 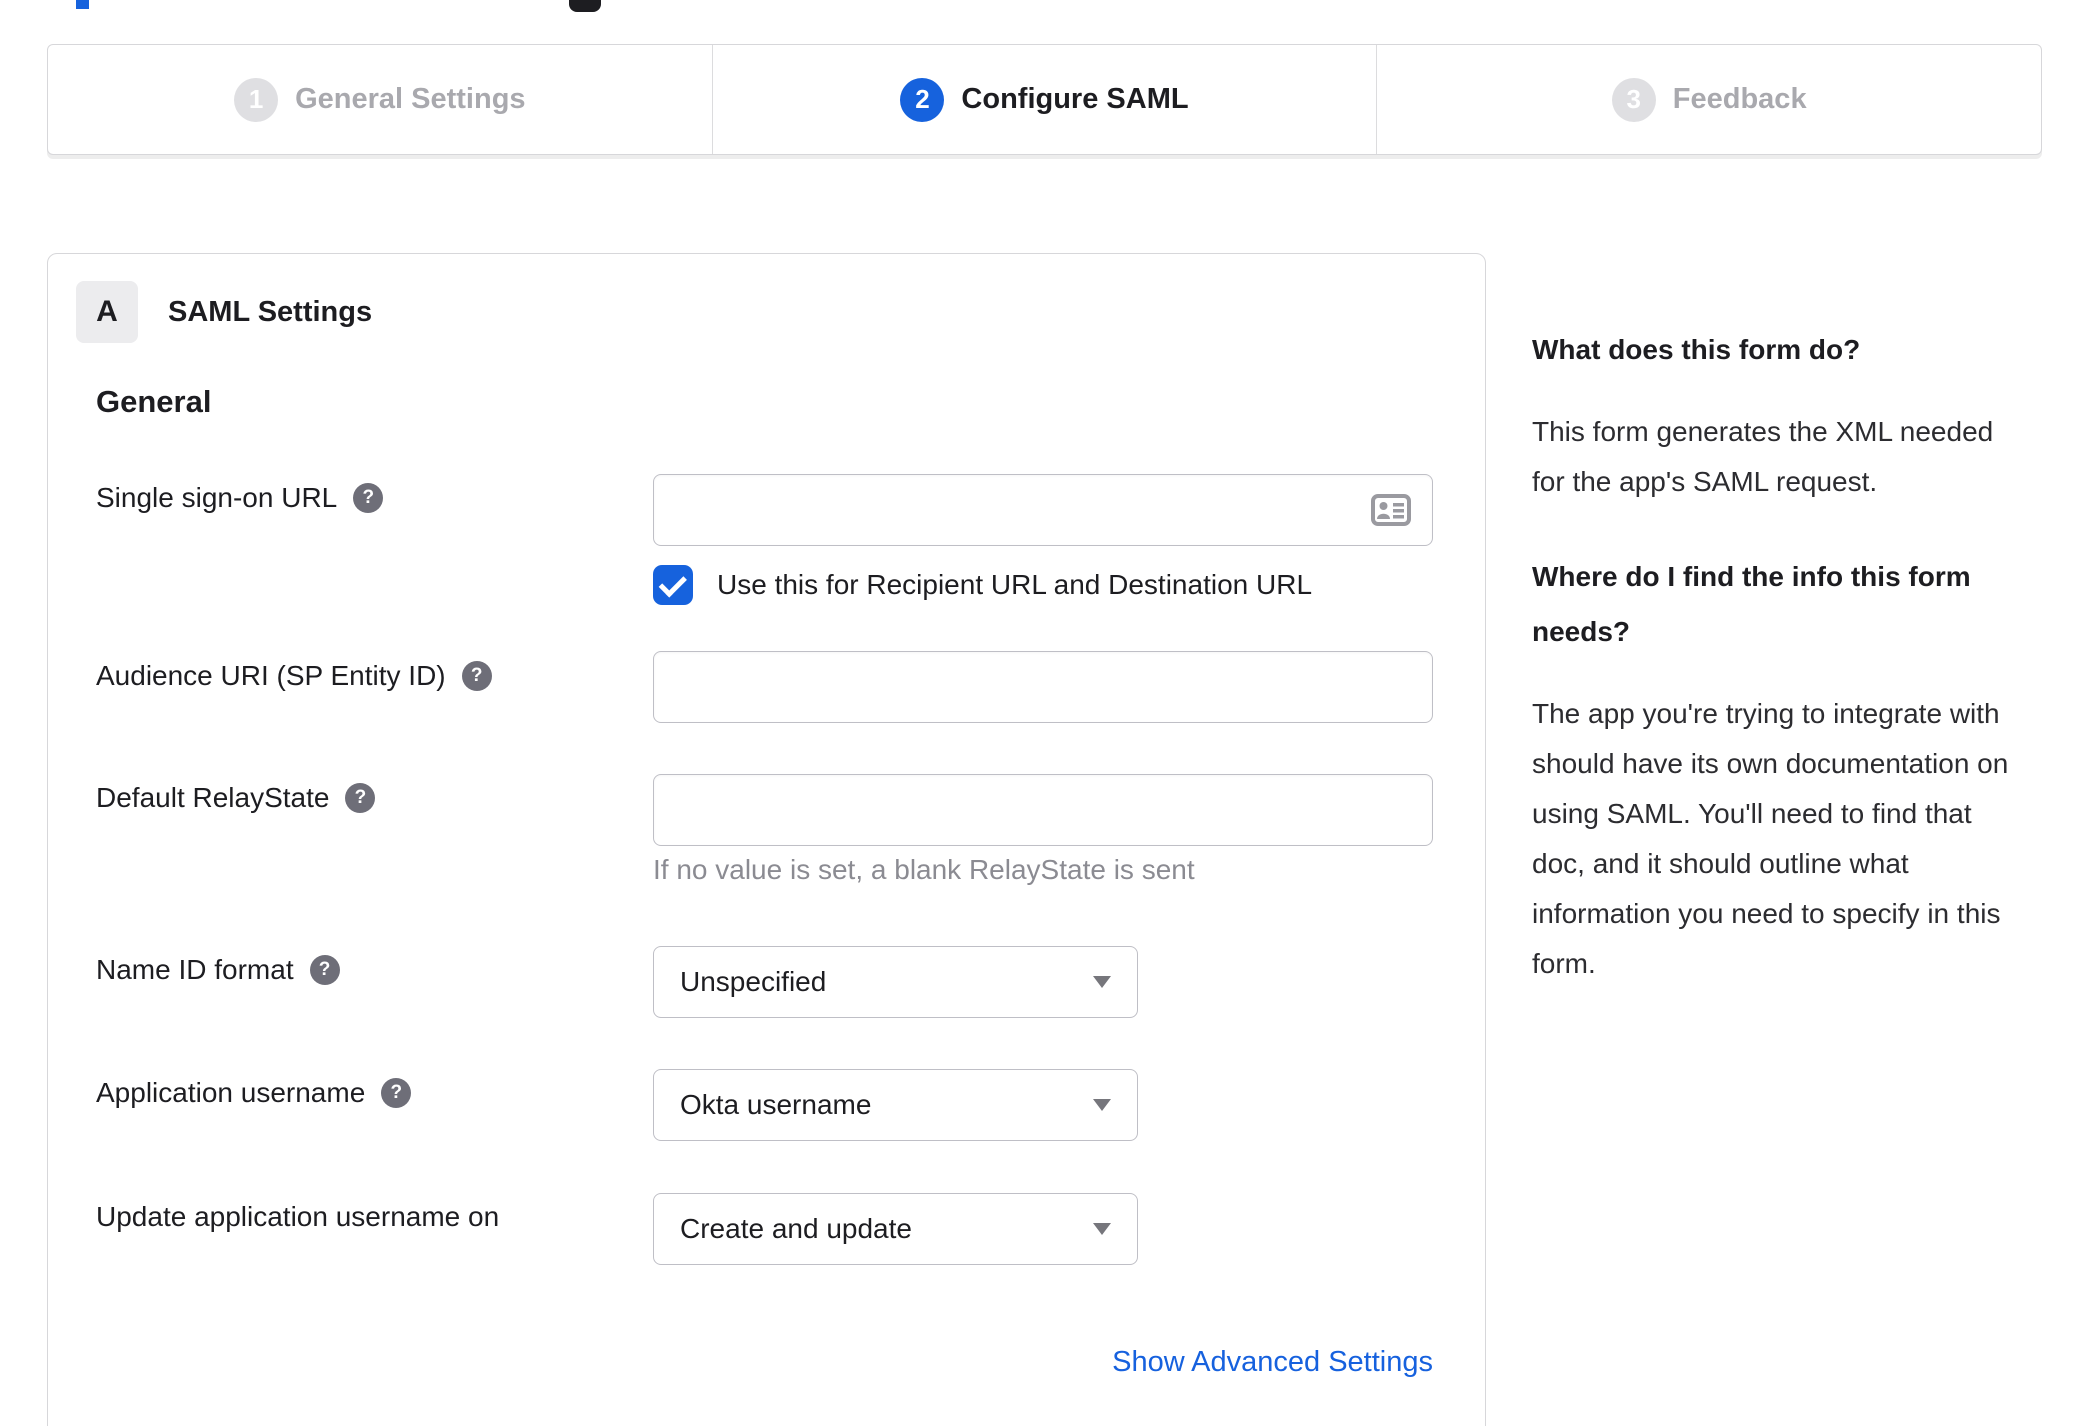 I want to click on show-advanced-settings-link: Show Advanced Settings, so click(x=1272, y=1362).